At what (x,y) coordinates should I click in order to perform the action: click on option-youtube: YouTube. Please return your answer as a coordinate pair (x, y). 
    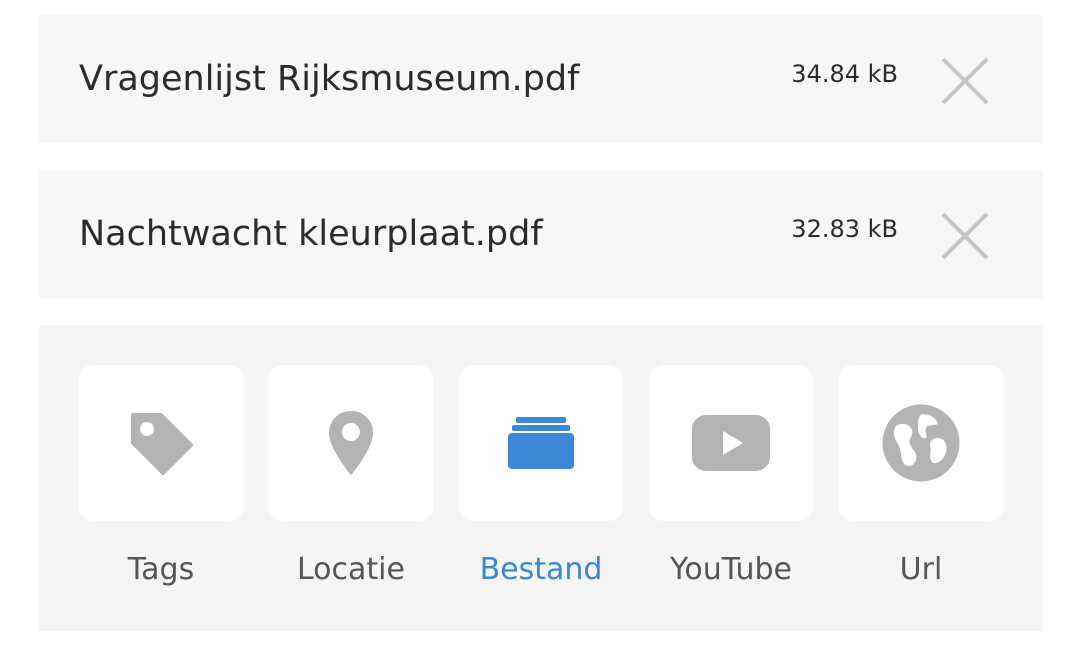
    Looking at the image, I should click on (731, 477).